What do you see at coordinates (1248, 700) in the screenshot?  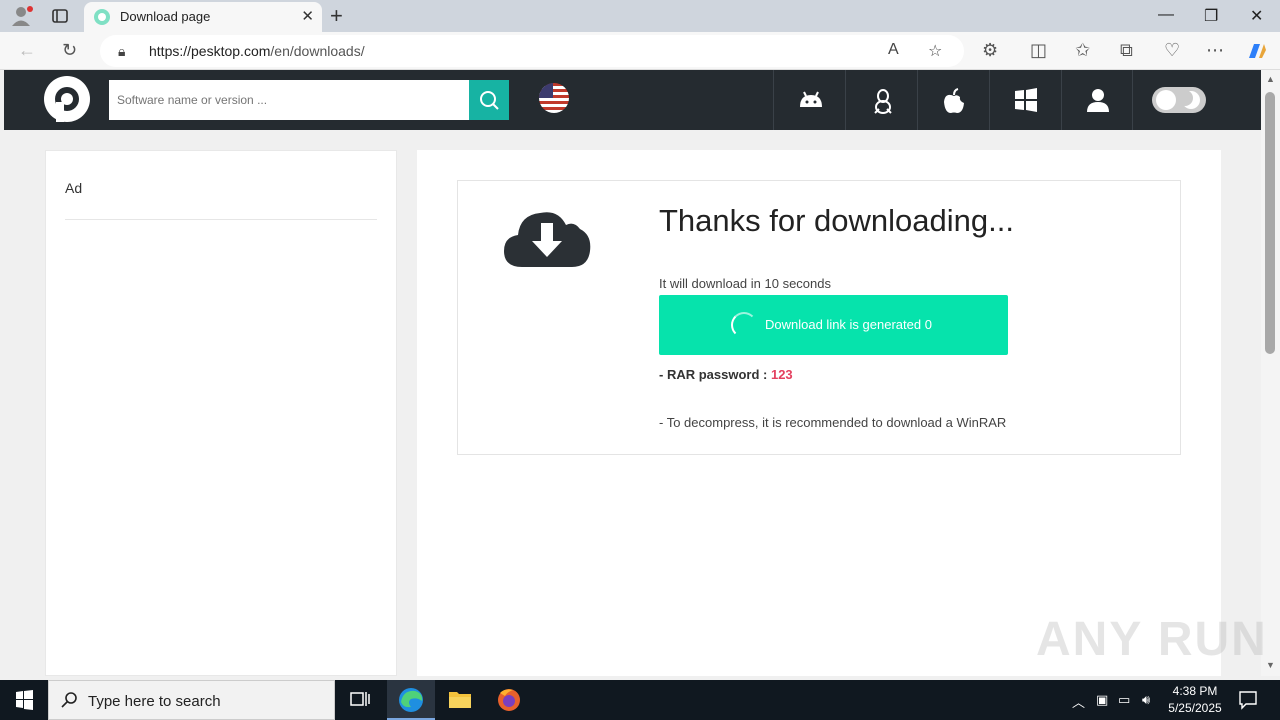 I see `notification-icon` at bounding box center [1248, 700].